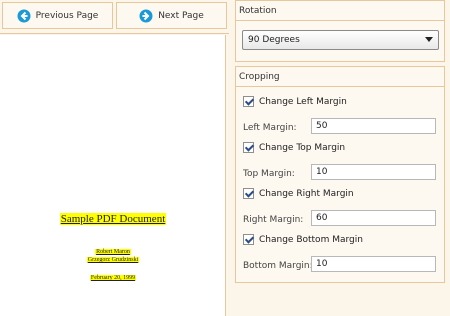  What do you see at coordinates (373, 126) in the screenshot?
I see `left-margin-input: 50` at bounding box center [373, 126].